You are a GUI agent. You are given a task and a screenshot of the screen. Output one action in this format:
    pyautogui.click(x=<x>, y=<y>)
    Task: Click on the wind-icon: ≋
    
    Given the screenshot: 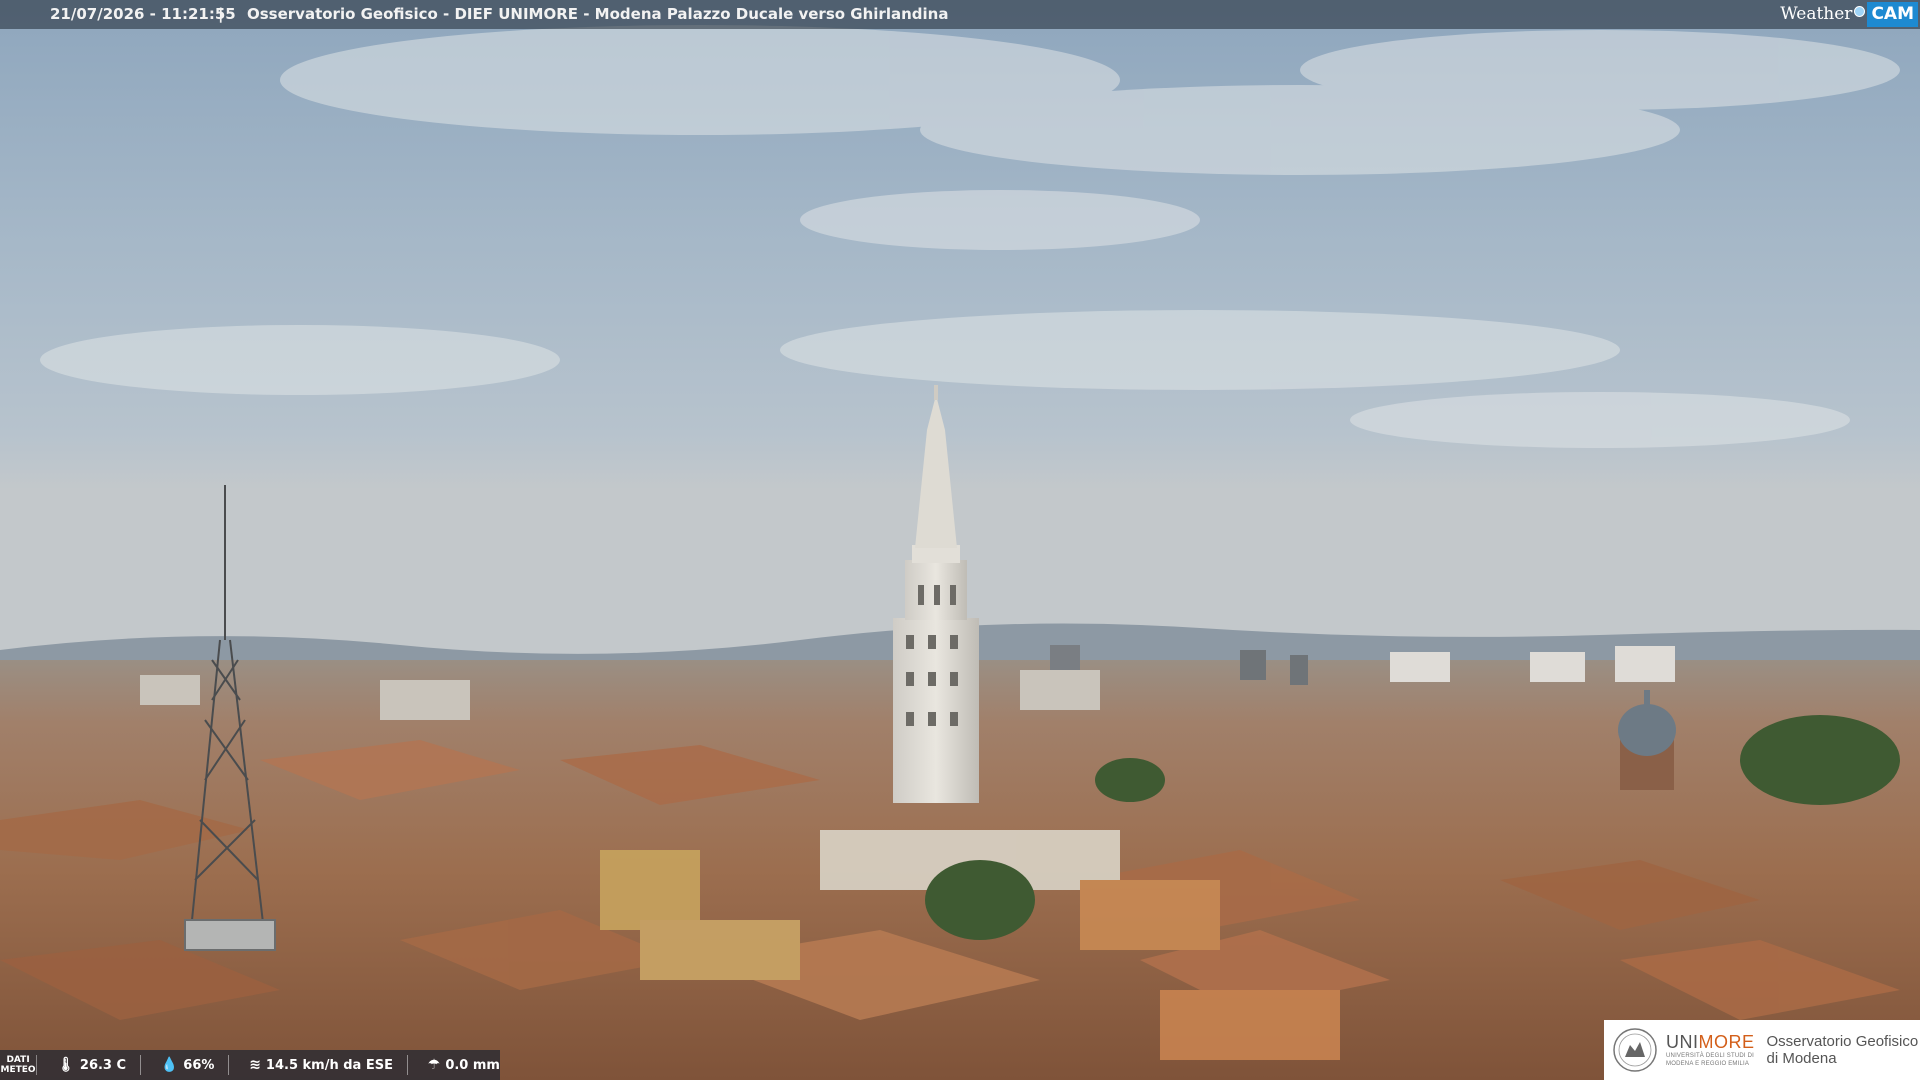 What is the action you would take?
    pyautogui.click(x=255, y=1065)
    